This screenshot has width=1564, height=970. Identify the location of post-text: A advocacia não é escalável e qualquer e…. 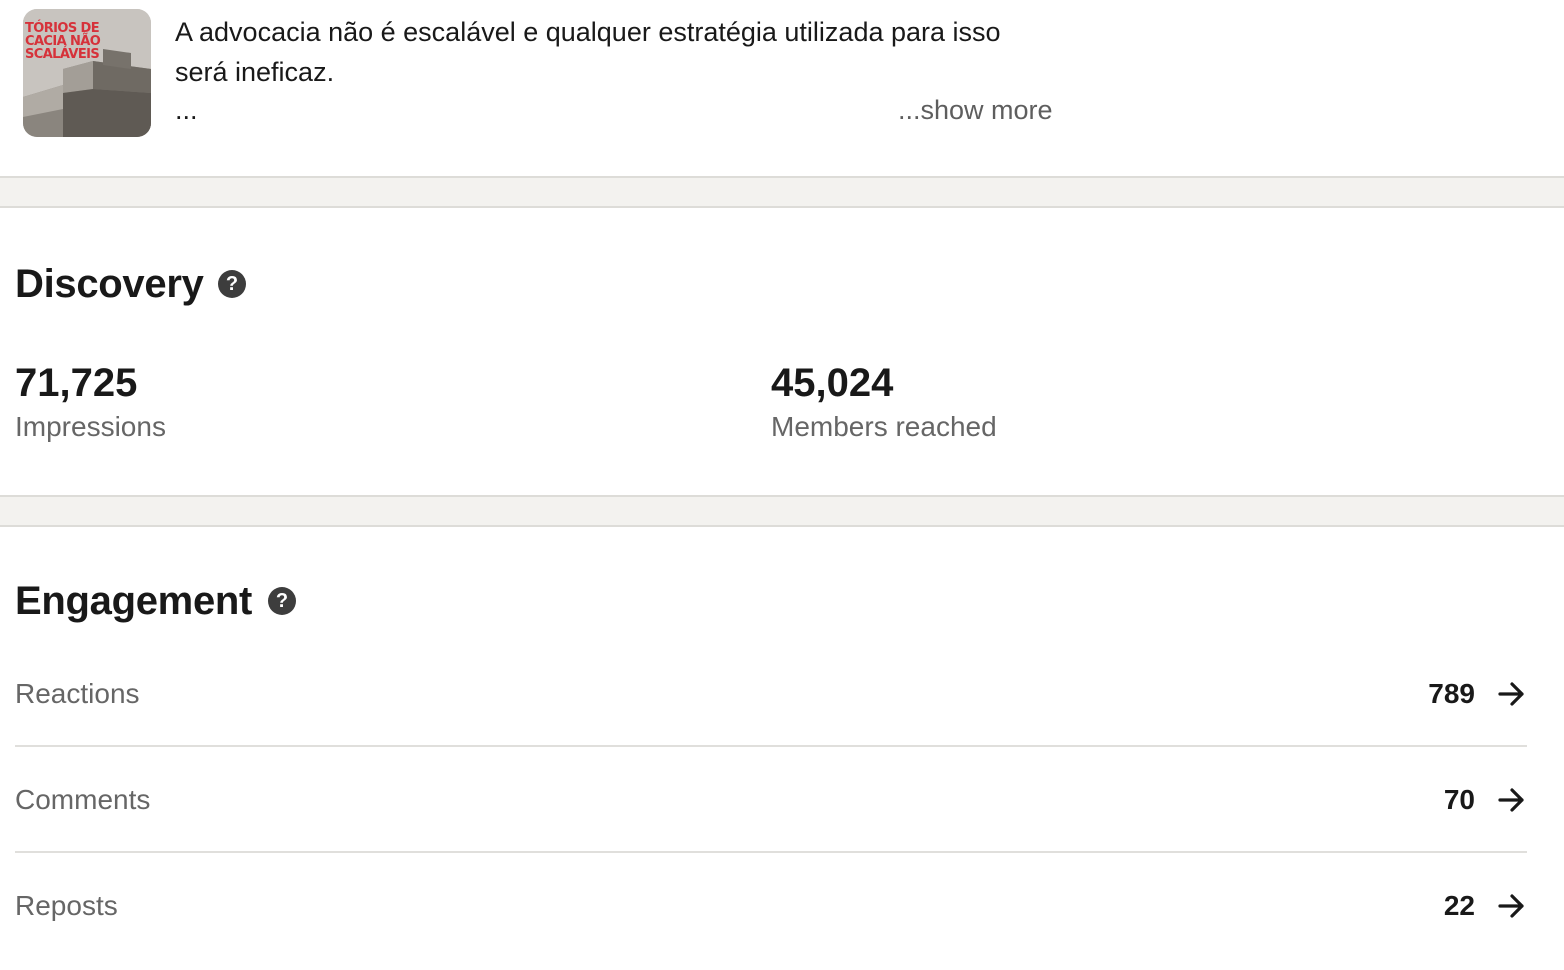
(625, 52).